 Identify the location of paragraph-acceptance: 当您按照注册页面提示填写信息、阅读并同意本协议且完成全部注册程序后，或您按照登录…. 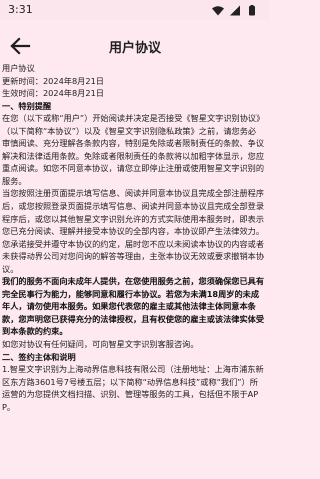
(133, 231).